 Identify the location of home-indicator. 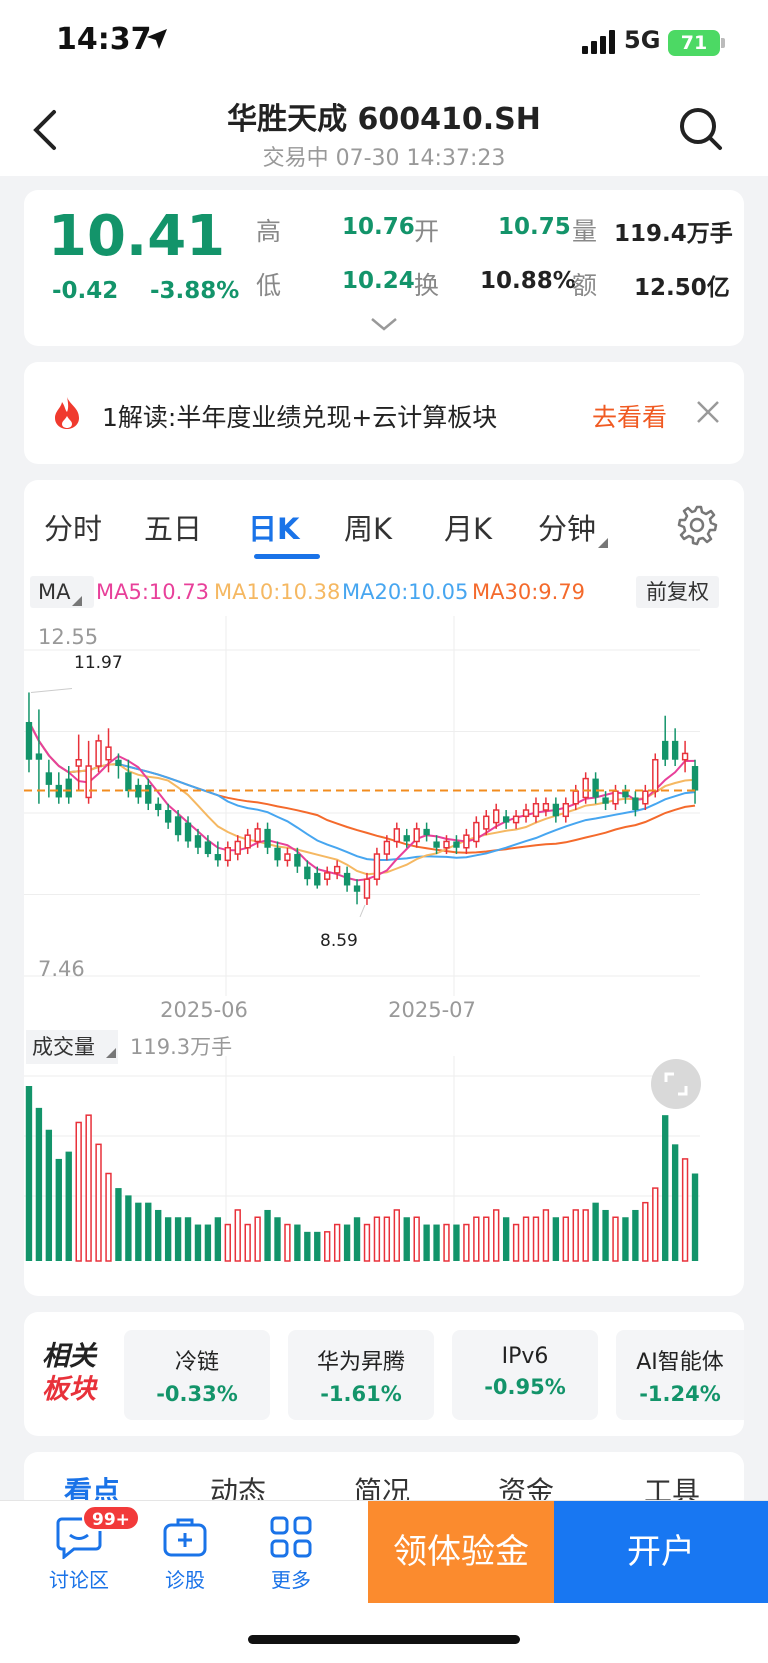
(384, 1639).